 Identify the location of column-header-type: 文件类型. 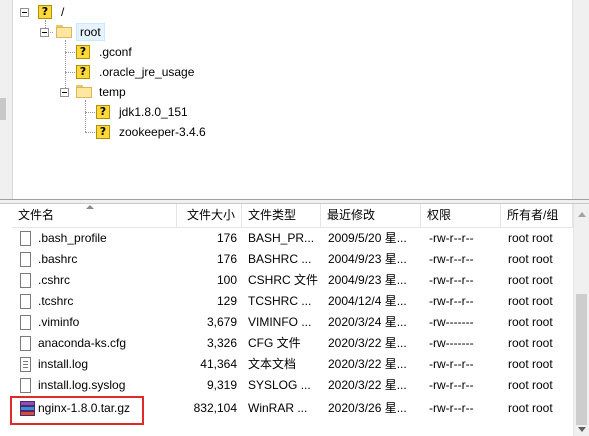
(281, 215).